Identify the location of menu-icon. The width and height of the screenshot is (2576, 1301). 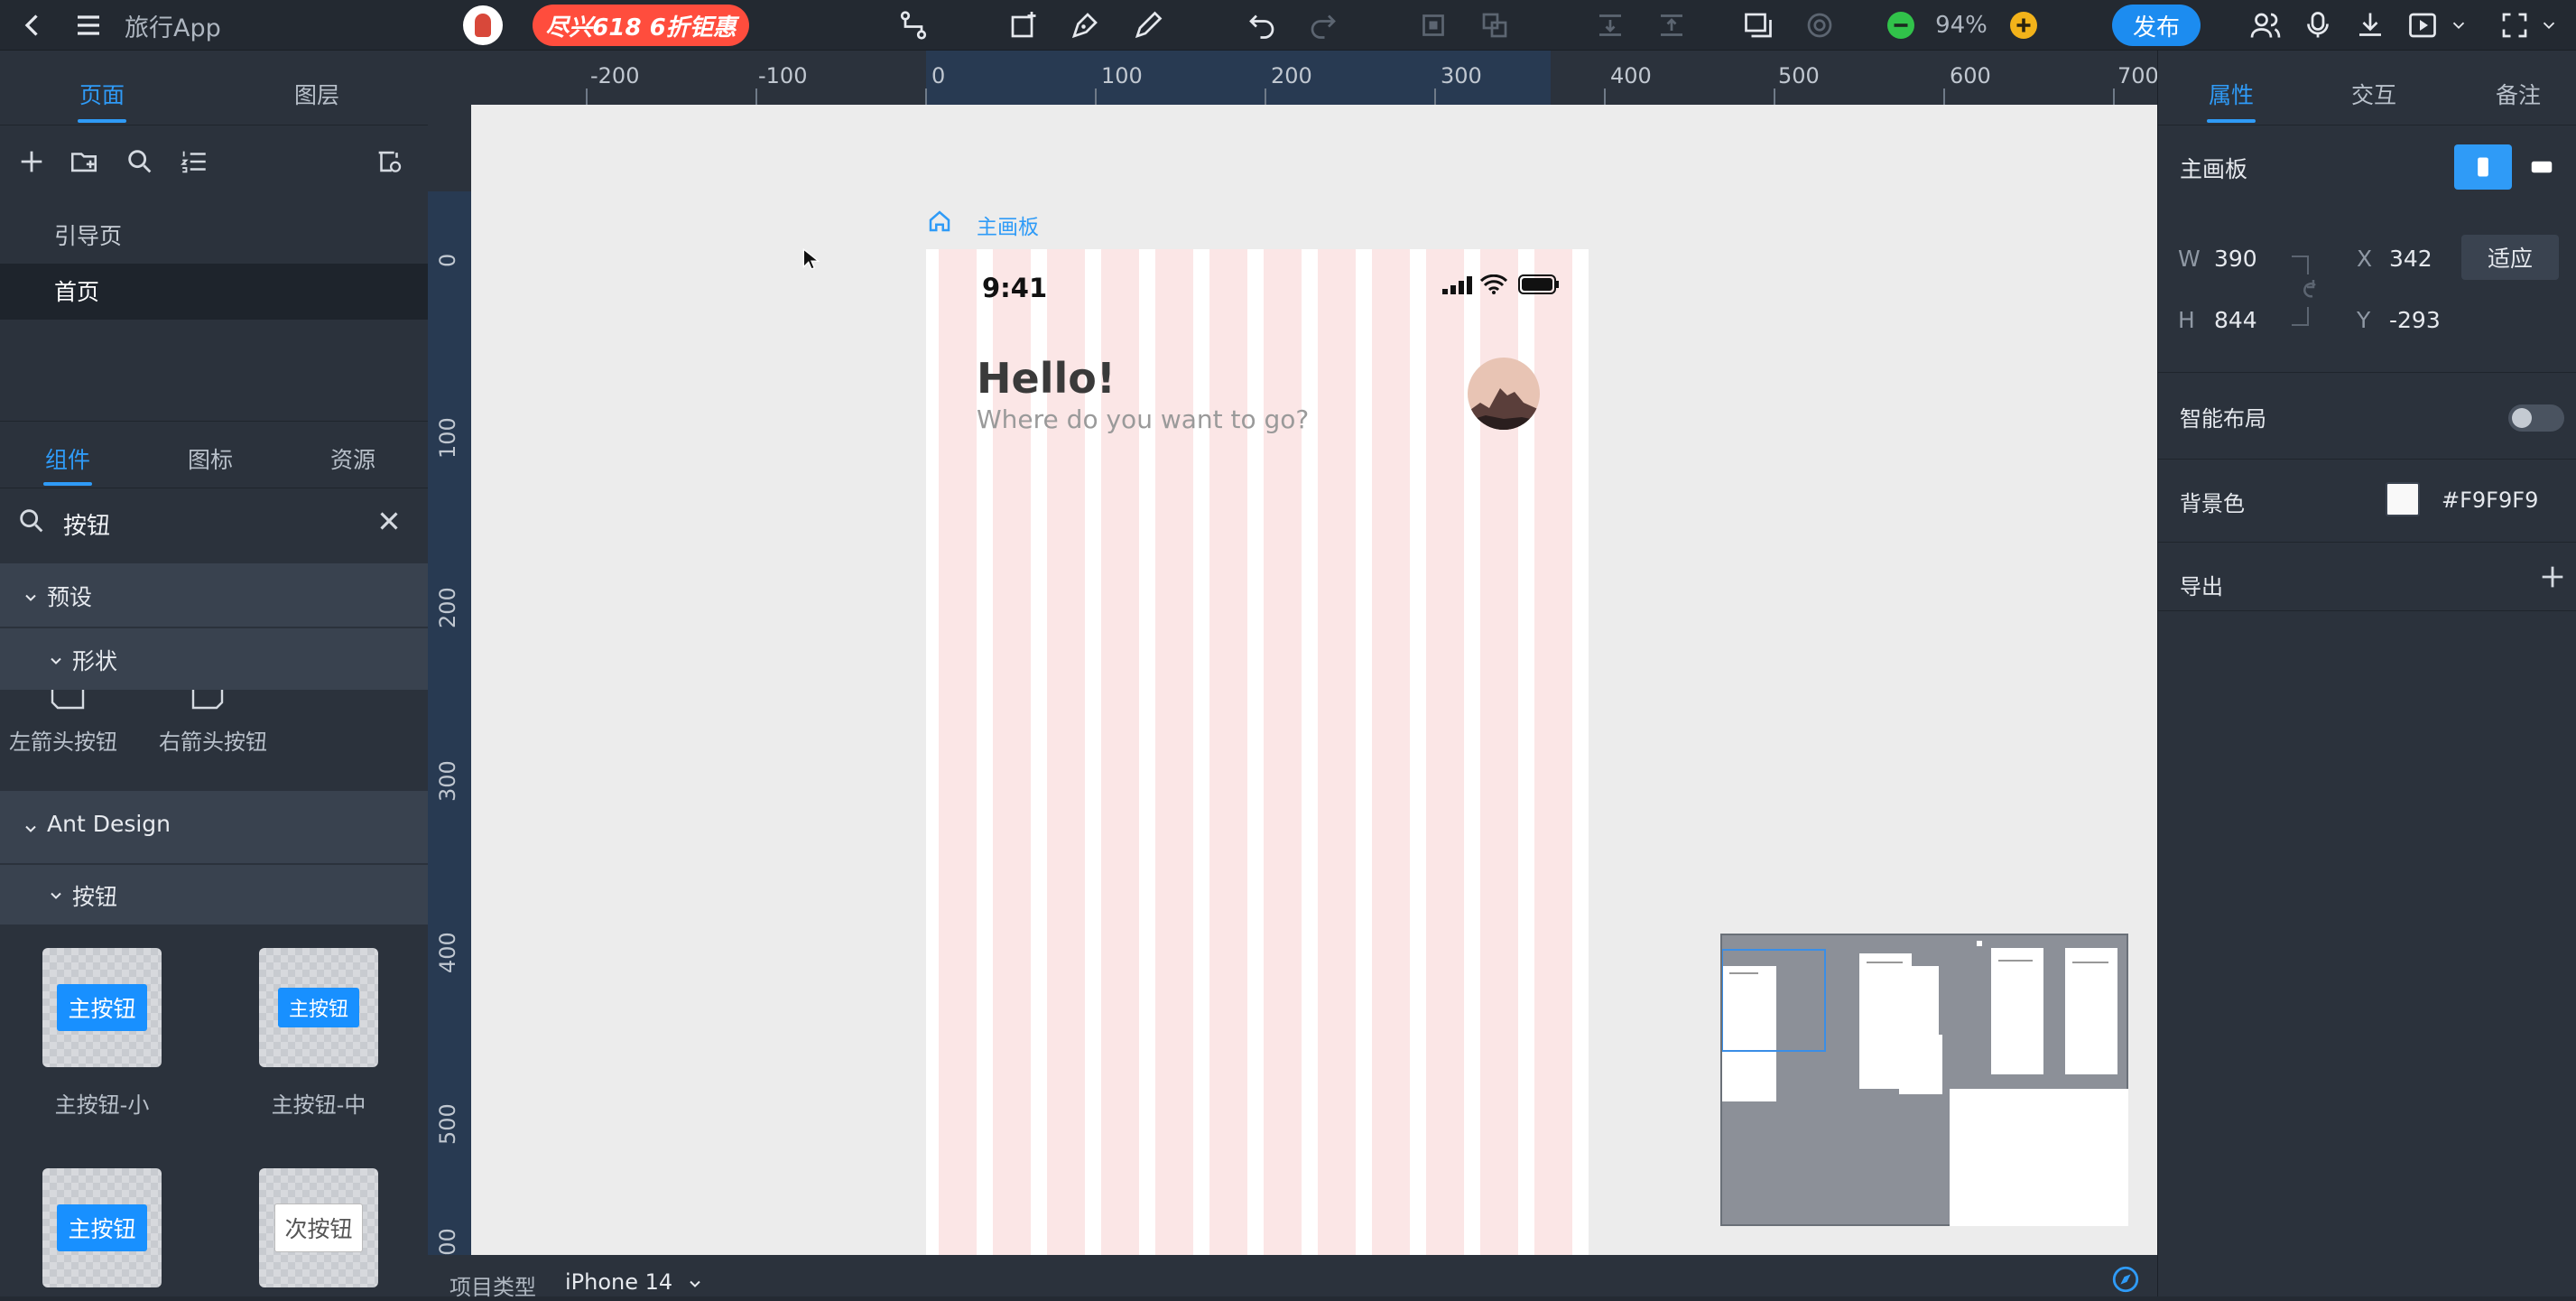
(88, 25).